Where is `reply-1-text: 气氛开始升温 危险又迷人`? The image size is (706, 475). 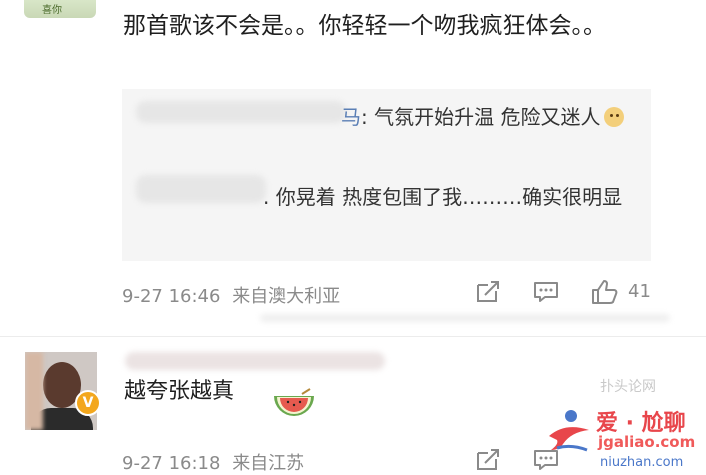 reply-1-text: 气氛开始升温 危险又迷人 is located at coordinates (487, 117).